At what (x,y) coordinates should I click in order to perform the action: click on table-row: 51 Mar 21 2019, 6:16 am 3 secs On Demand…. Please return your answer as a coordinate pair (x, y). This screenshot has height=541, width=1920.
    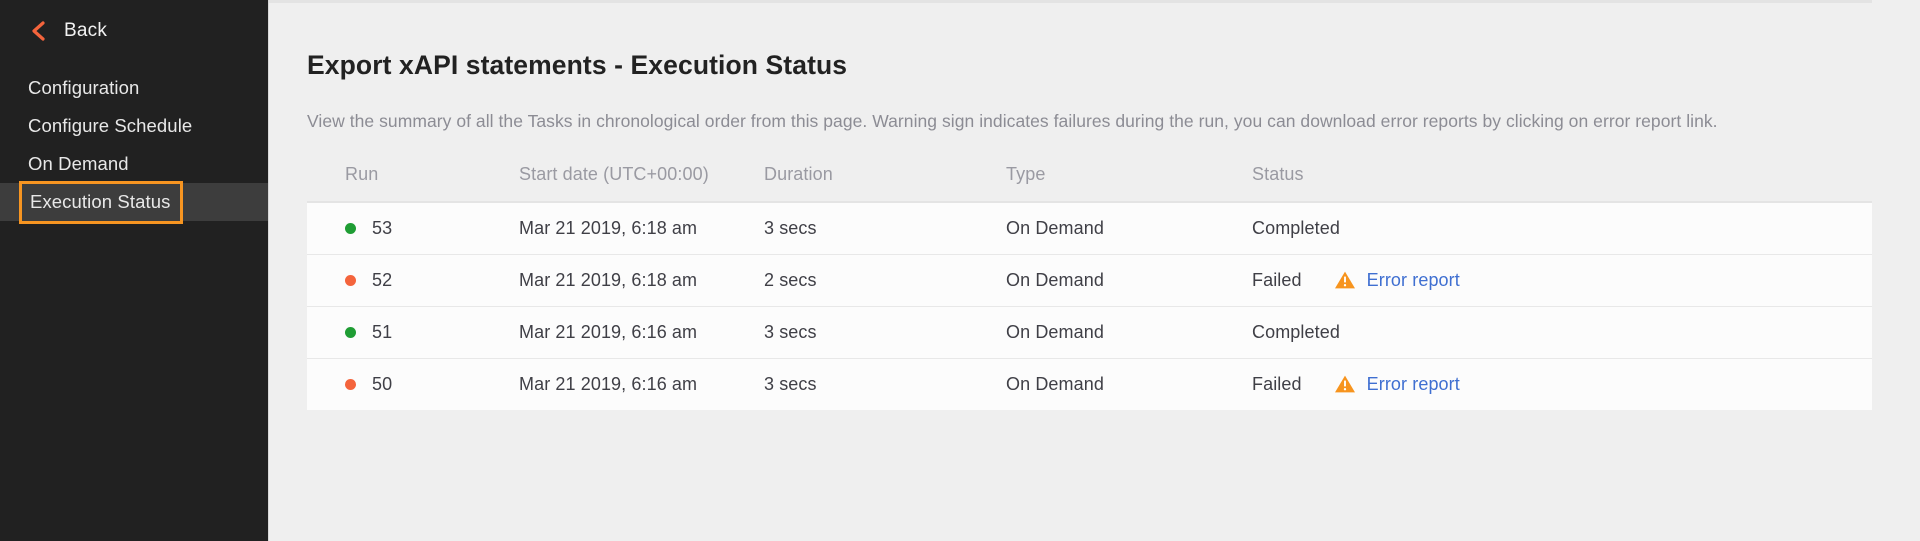
    Looking at the image, I should click on (1089, 332).